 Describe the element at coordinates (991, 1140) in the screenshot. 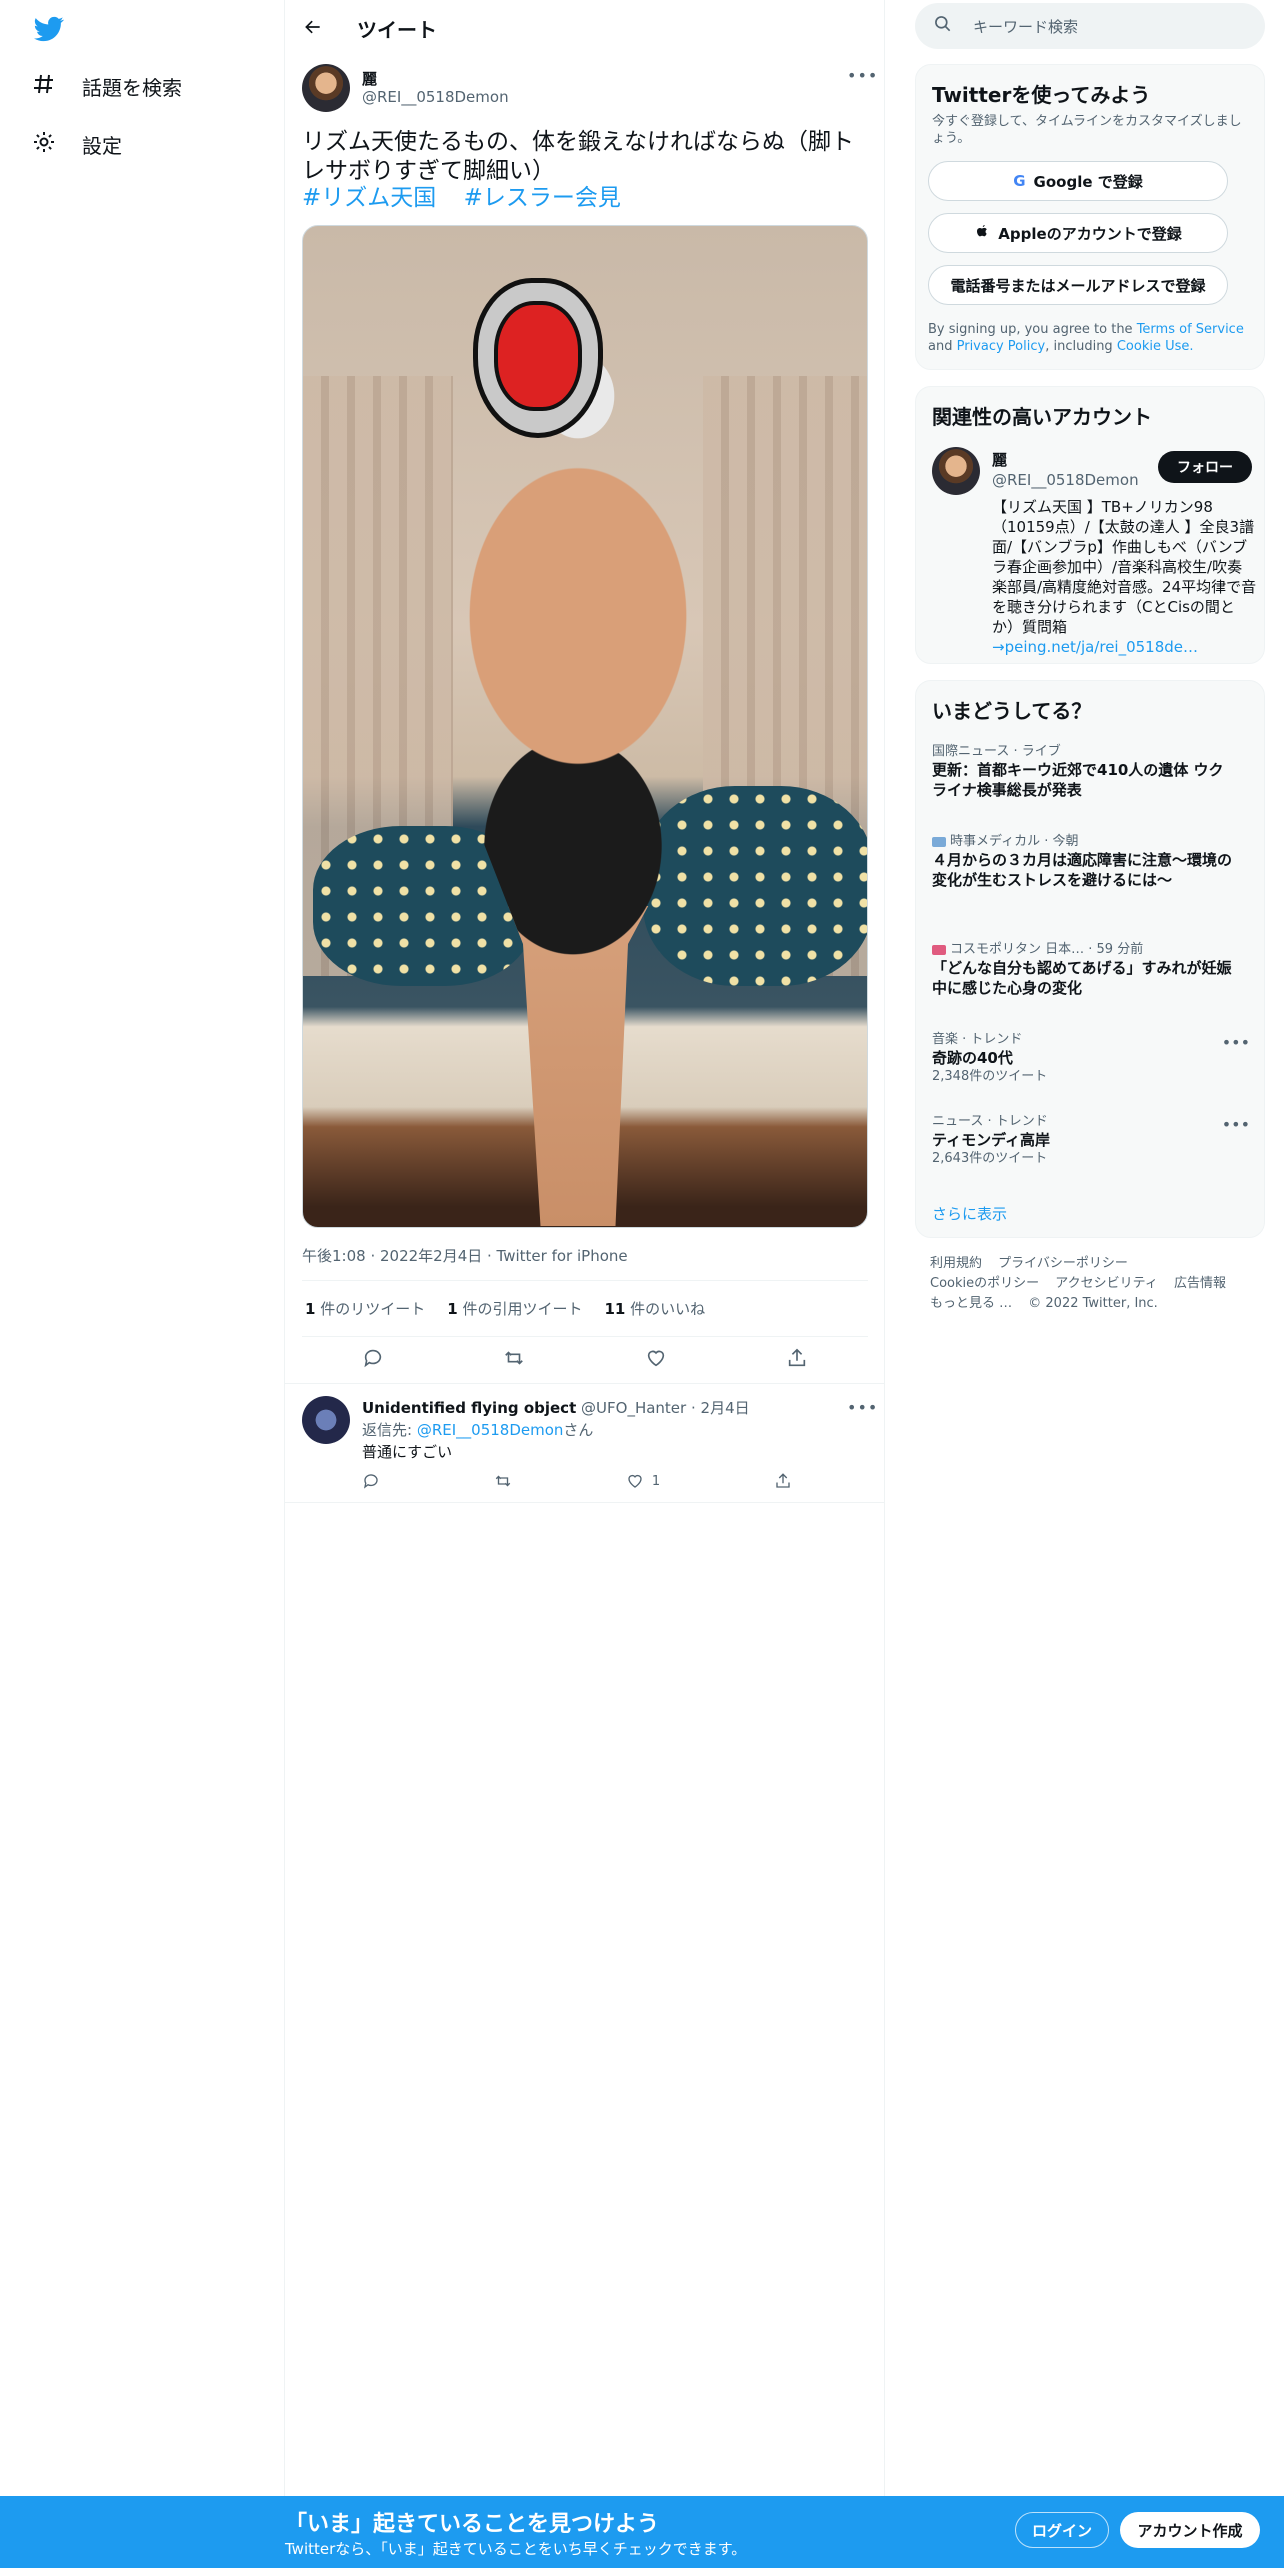

I see `trend-title: ティモンディ高岸` at that location.